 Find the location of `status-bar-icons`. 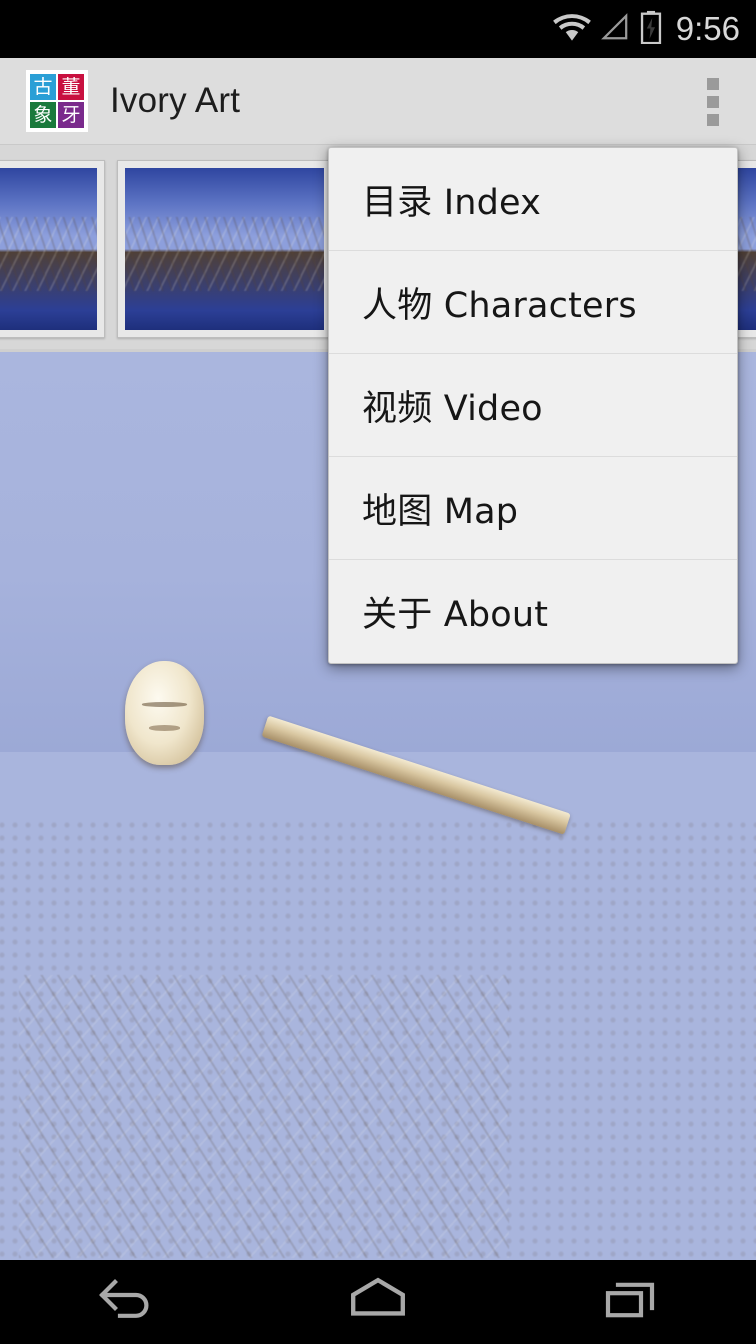

status-bar-icons is located at coordinates (608, 29).